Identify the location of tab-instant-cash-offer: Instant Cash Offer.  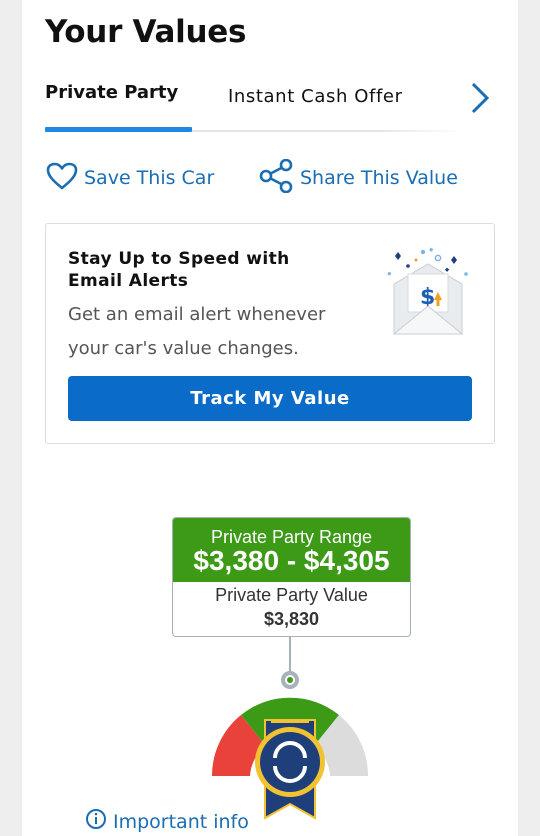
(315, 96).